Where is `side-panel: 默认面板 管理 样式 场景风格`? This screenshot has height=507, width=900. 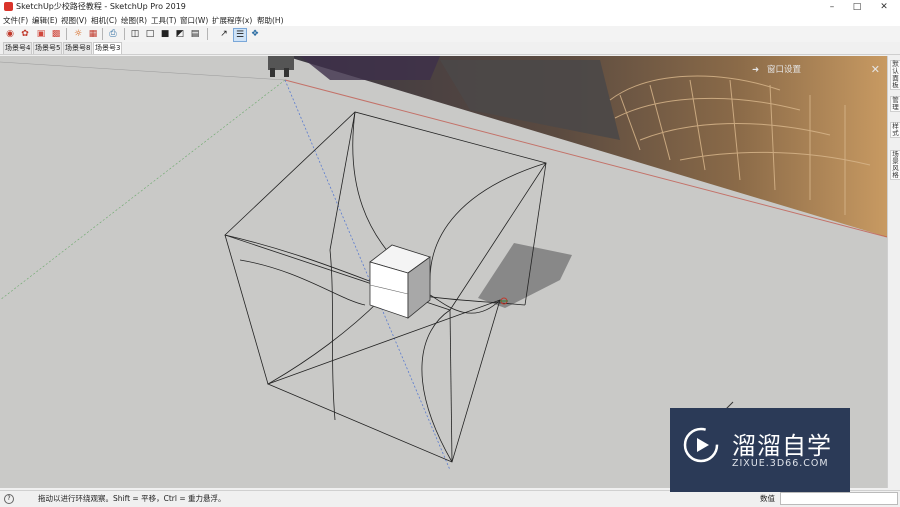 side-panel: 默认面板 管理 样式 场景风格 is located at coordinates (893, 272).